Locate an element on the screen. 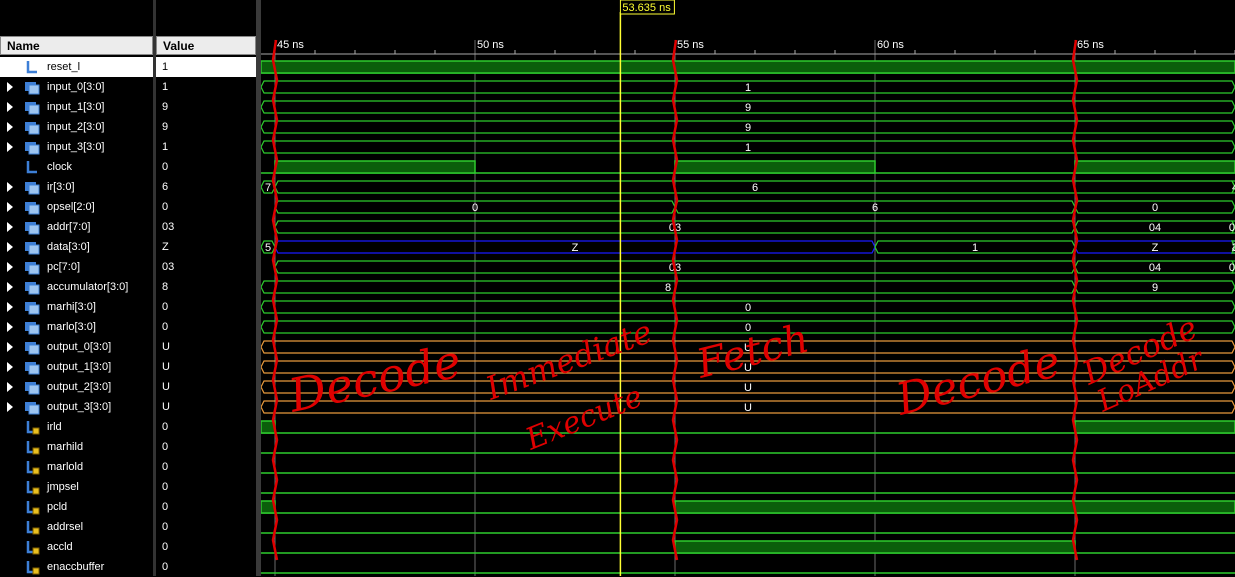 This screenshot has width=1235, height=577. signal-row: marlo[3:0] is located at coordinates (76, 327).